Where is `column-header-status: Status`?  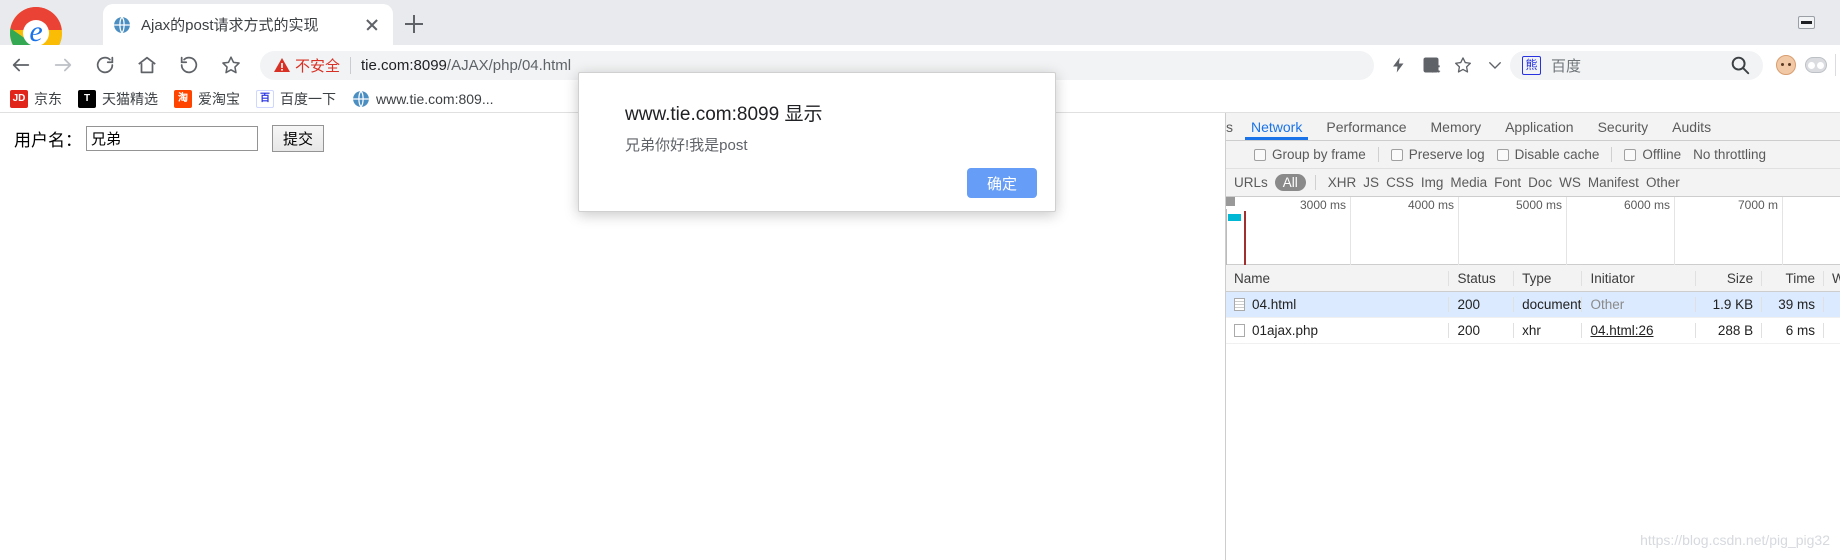
column-header-status: Status is located at coordinates (1482, 278).